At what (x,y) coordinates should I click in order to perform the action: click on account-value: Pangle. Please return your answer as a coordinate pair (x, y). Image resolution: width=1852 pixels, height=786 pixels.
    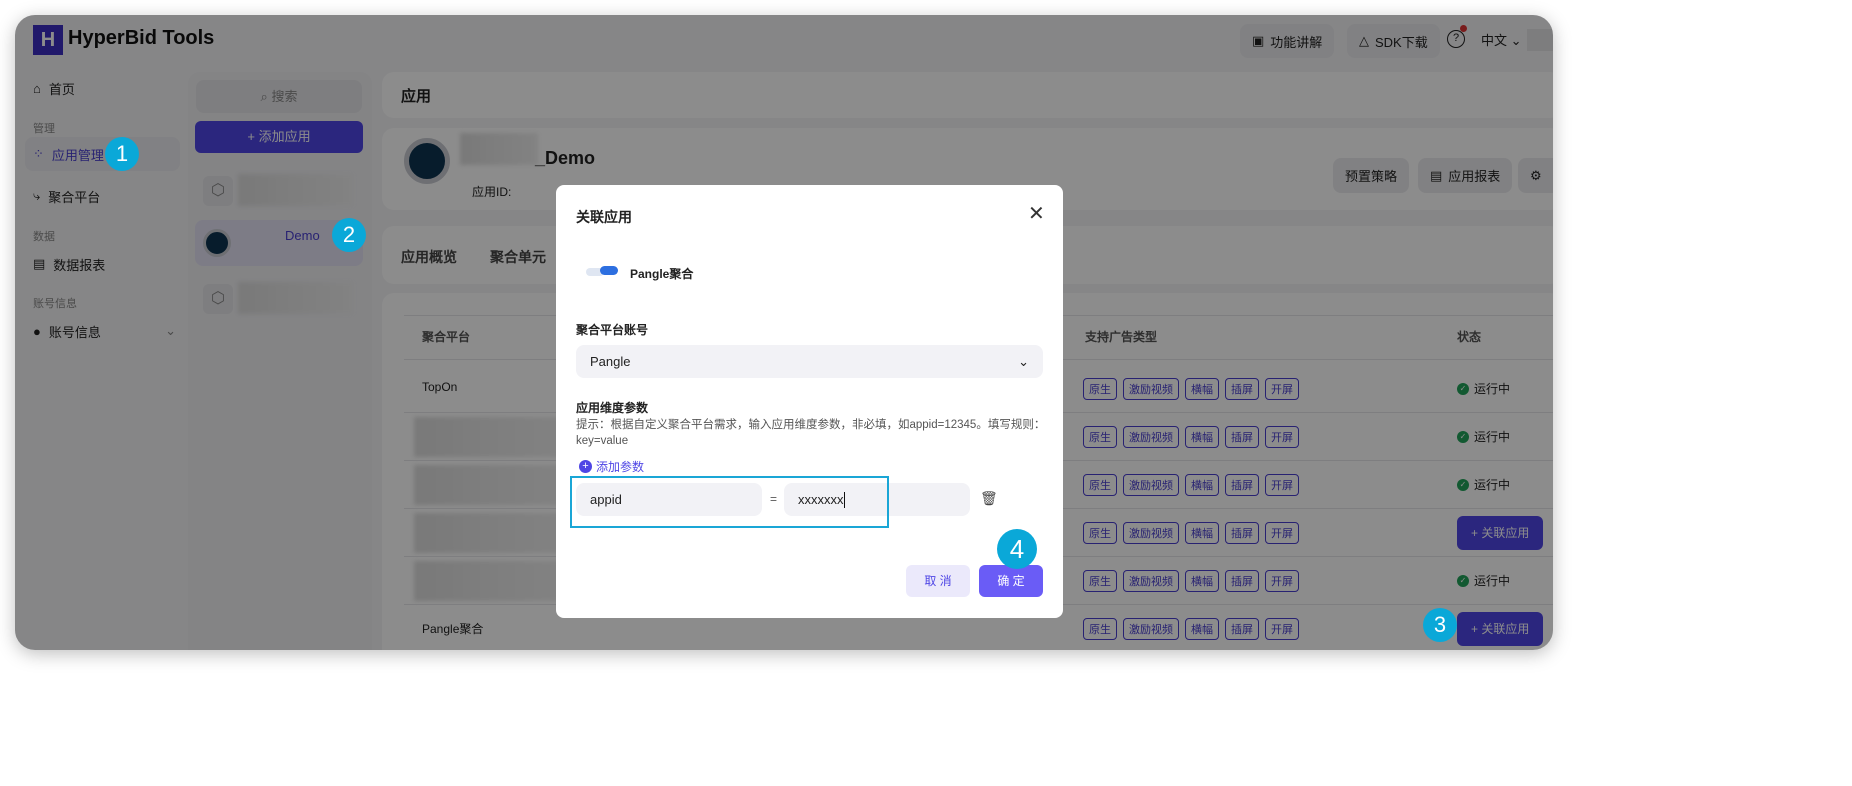
    Looking at the image, I should click on (610, 361).